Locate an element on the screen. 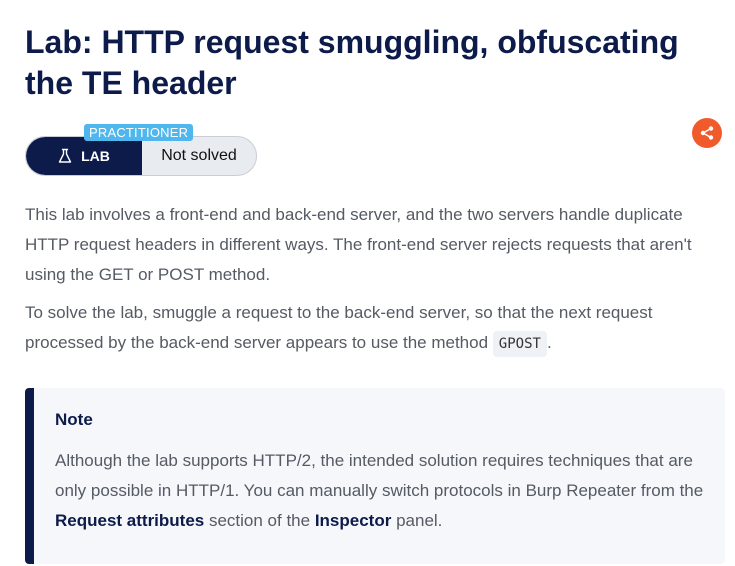 This screenshot has height=566, width=735. lab-status-badge: LAB Not solved PRACTITIONER is located at coordinates (141, 150).